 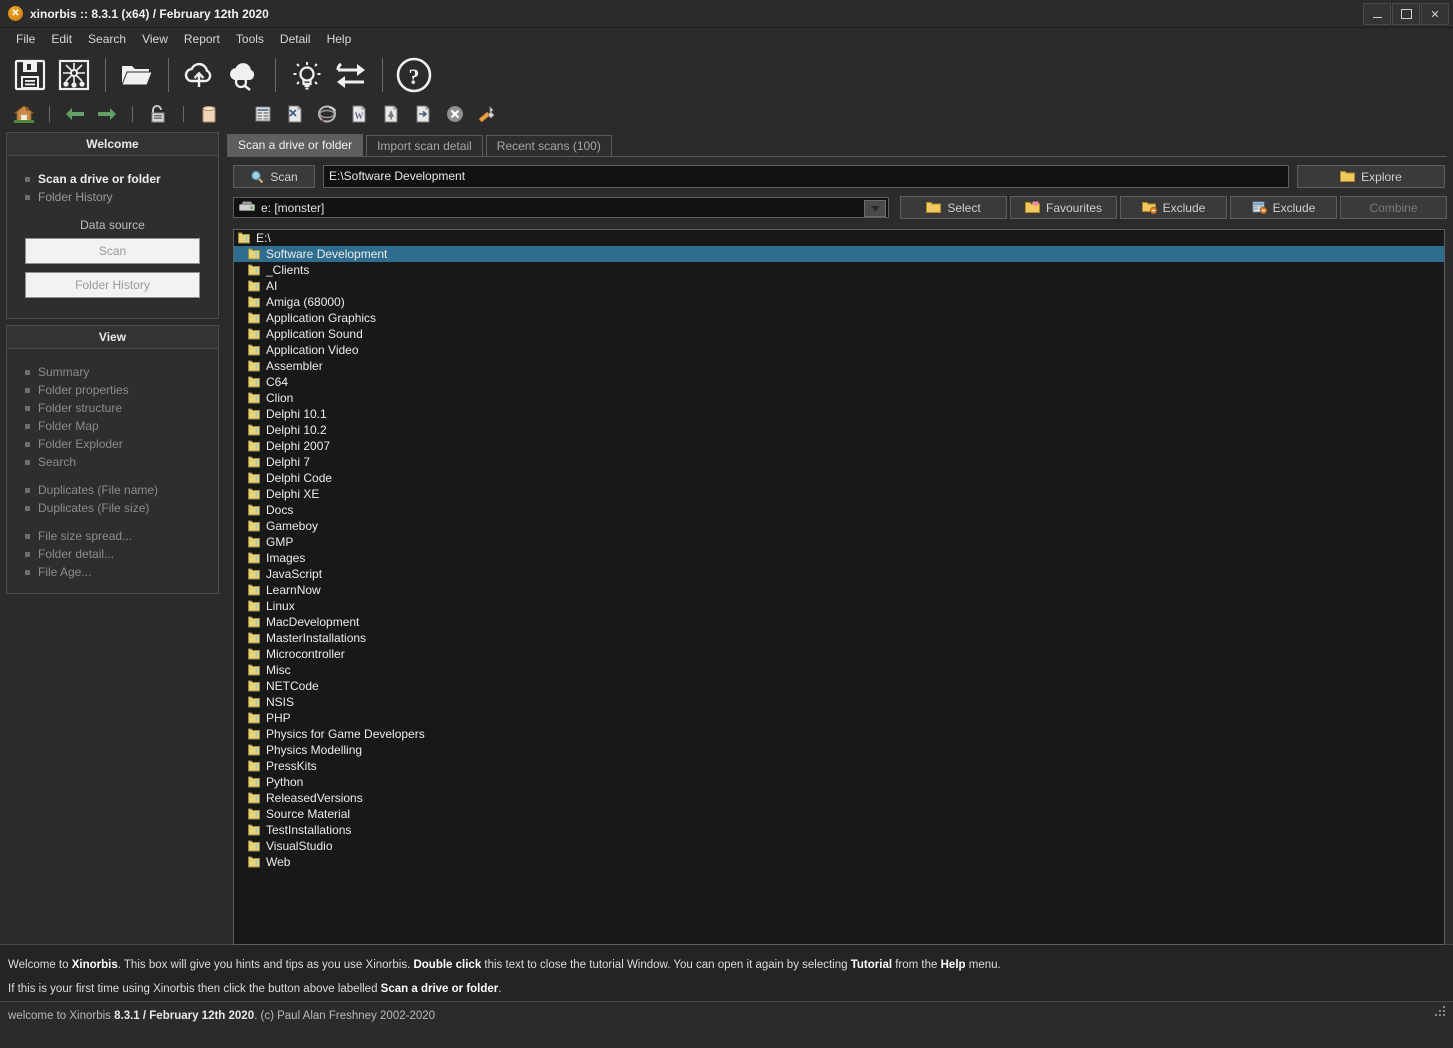 I want to click on tree-row: Assembler, so click(x=839, y=366).